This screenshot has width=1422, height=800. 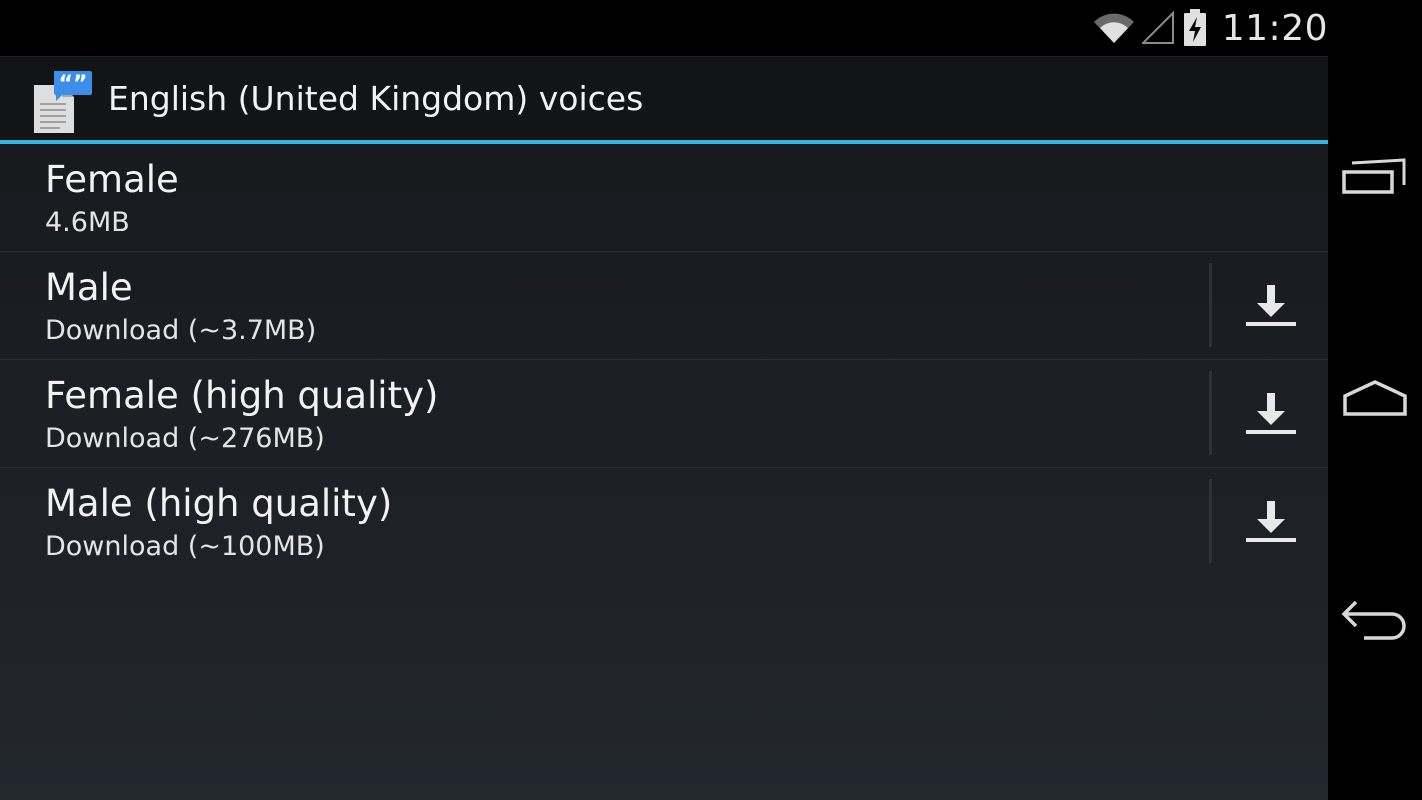 I want to click on home-icon, so click(x=1375, y=398).